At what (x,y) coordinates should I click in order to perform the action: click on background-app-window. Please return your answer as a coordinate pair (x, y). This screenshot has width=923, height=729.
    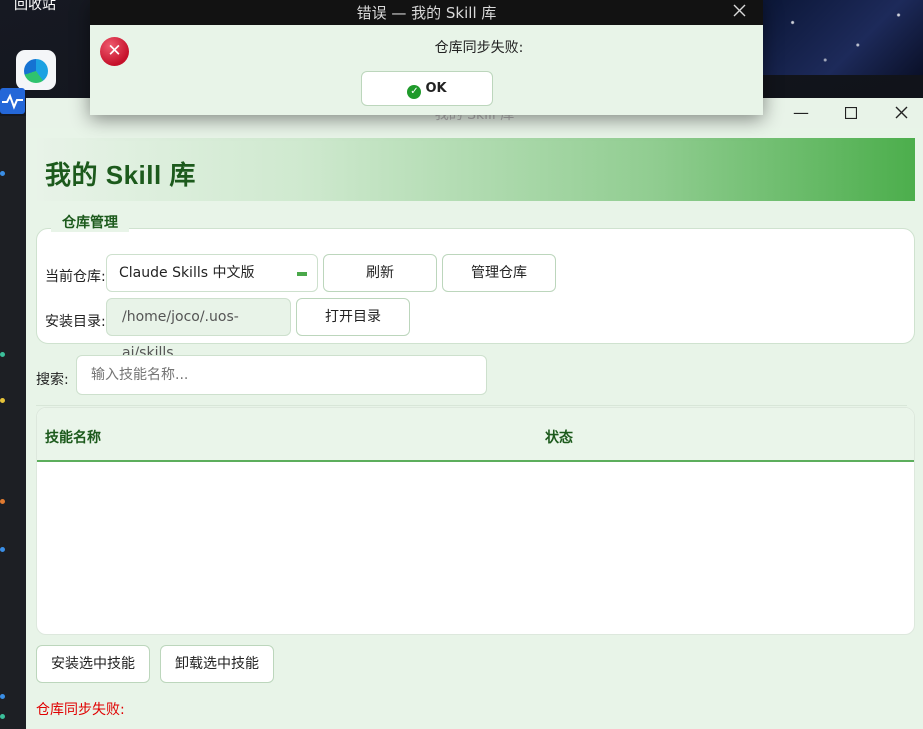
    Looking at the image, I should click on (13, 422).